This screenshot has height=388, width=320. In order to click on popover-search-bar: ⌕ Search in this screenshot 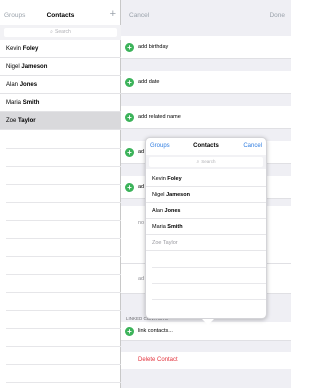, I will do `click(206, 162)`.